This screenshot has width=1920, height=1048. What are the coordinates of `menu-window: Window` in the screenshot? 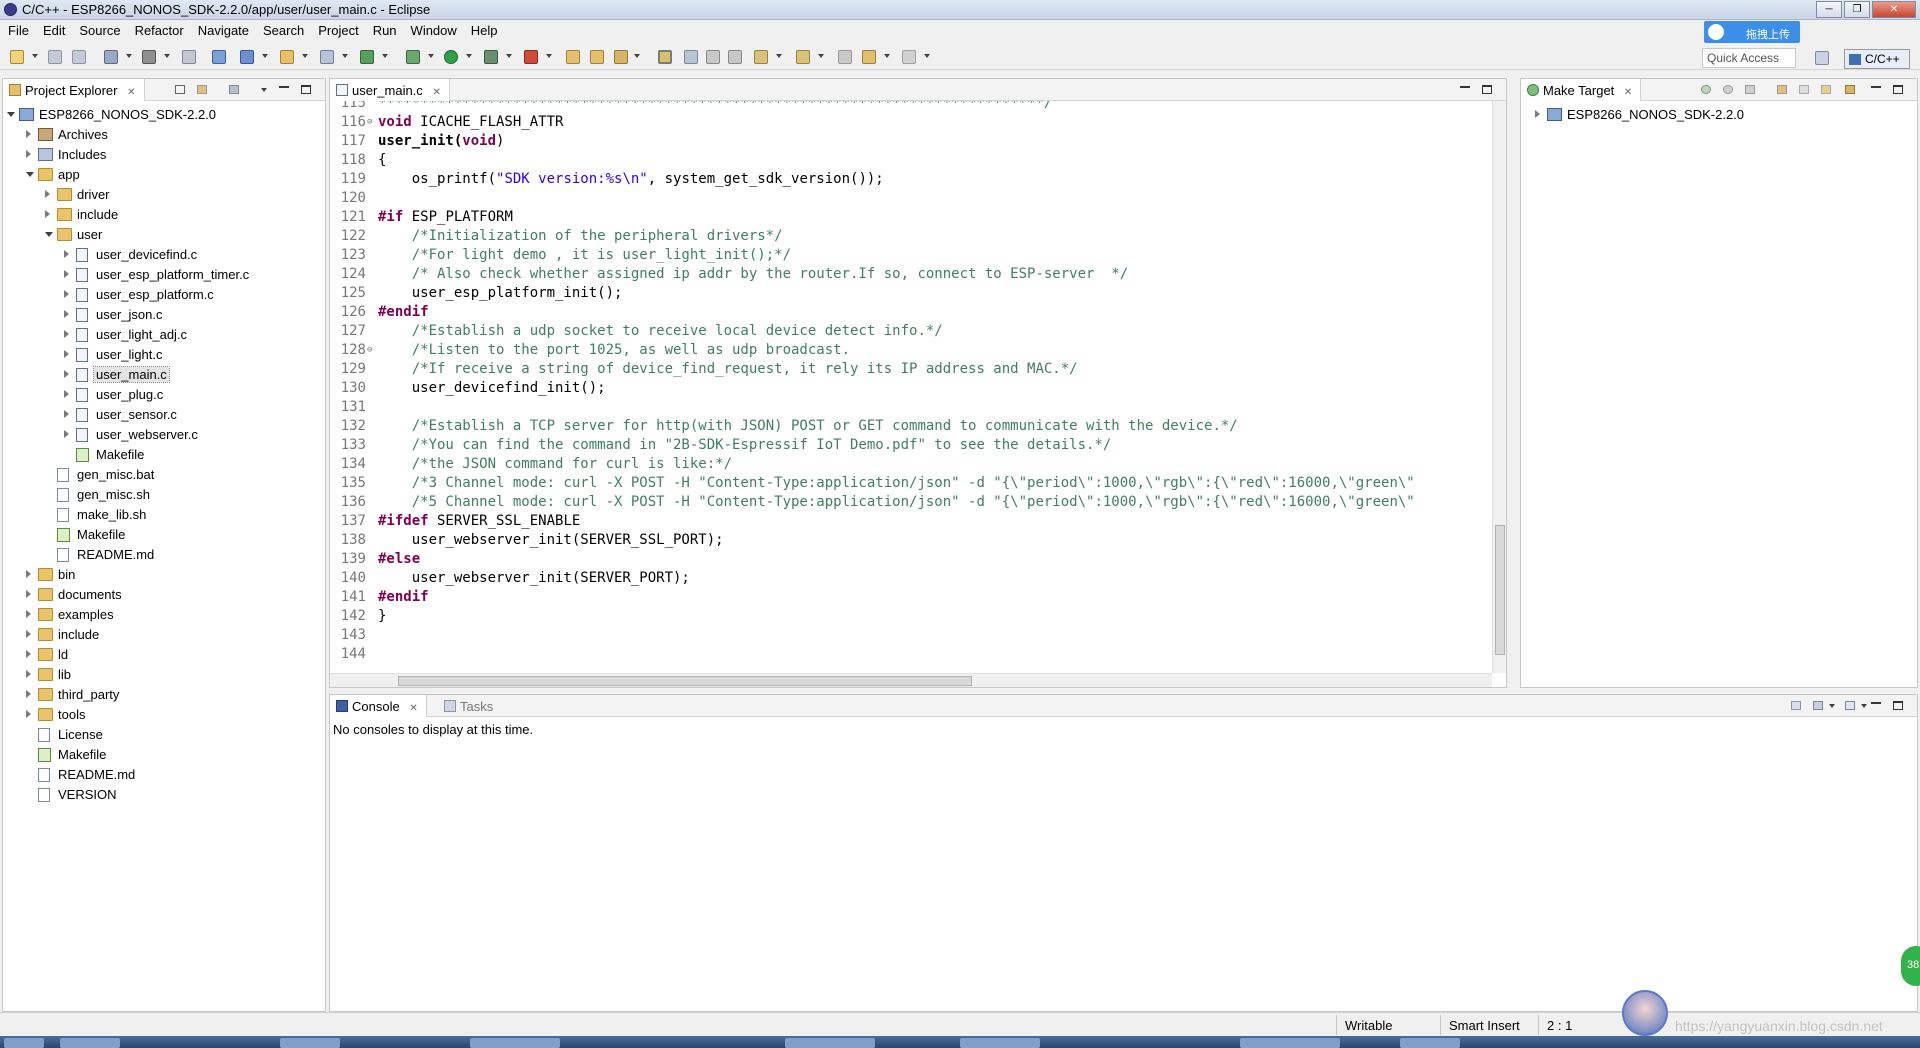 It's located at (433, 30).